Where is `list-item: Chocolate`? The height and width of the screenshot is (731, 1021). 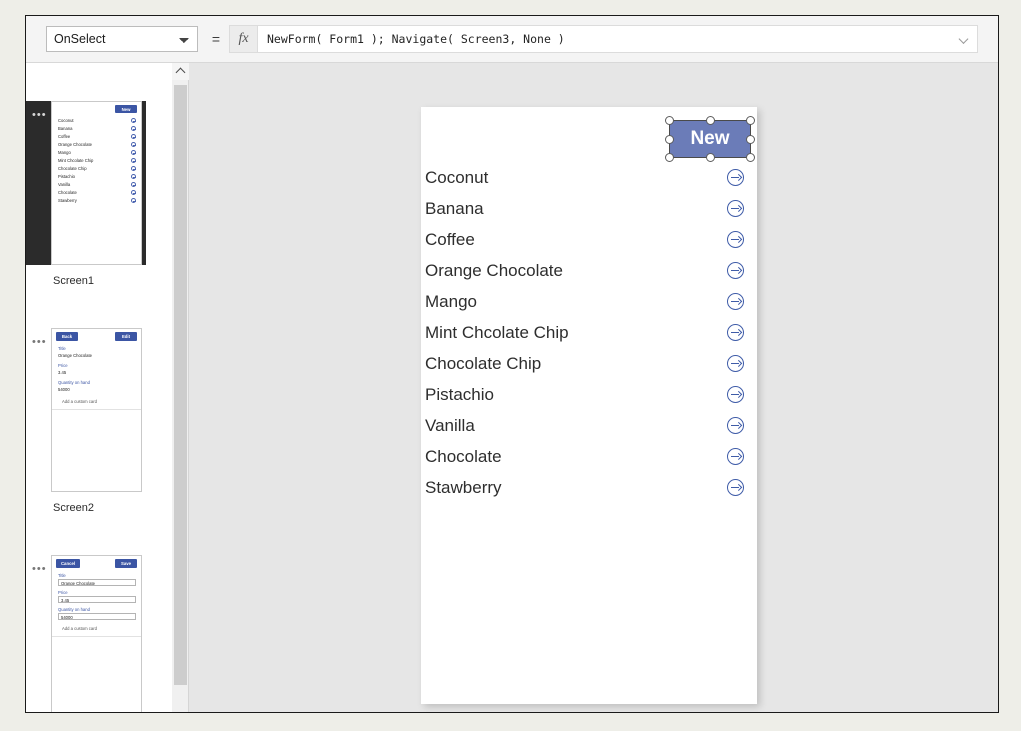 list-item: Chocolate is located at coordinates (589, 456).